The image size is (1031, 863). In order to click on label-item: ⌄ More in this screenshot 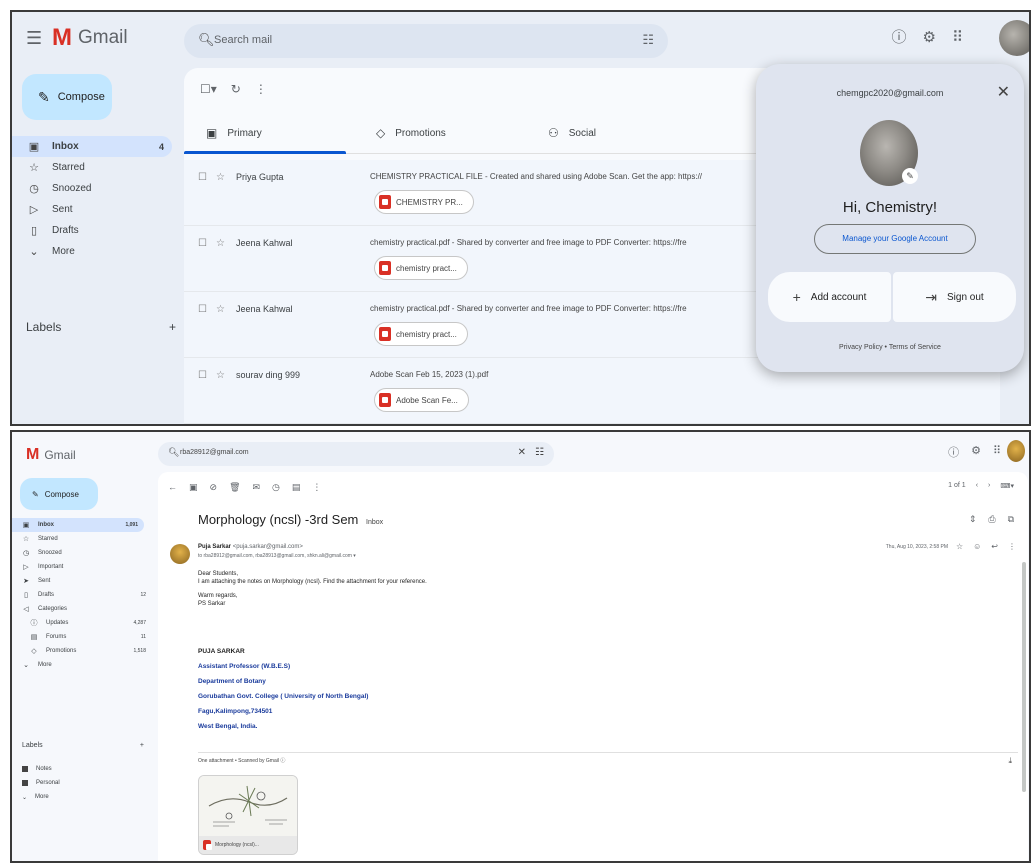, I will do `click(41, 797)`.